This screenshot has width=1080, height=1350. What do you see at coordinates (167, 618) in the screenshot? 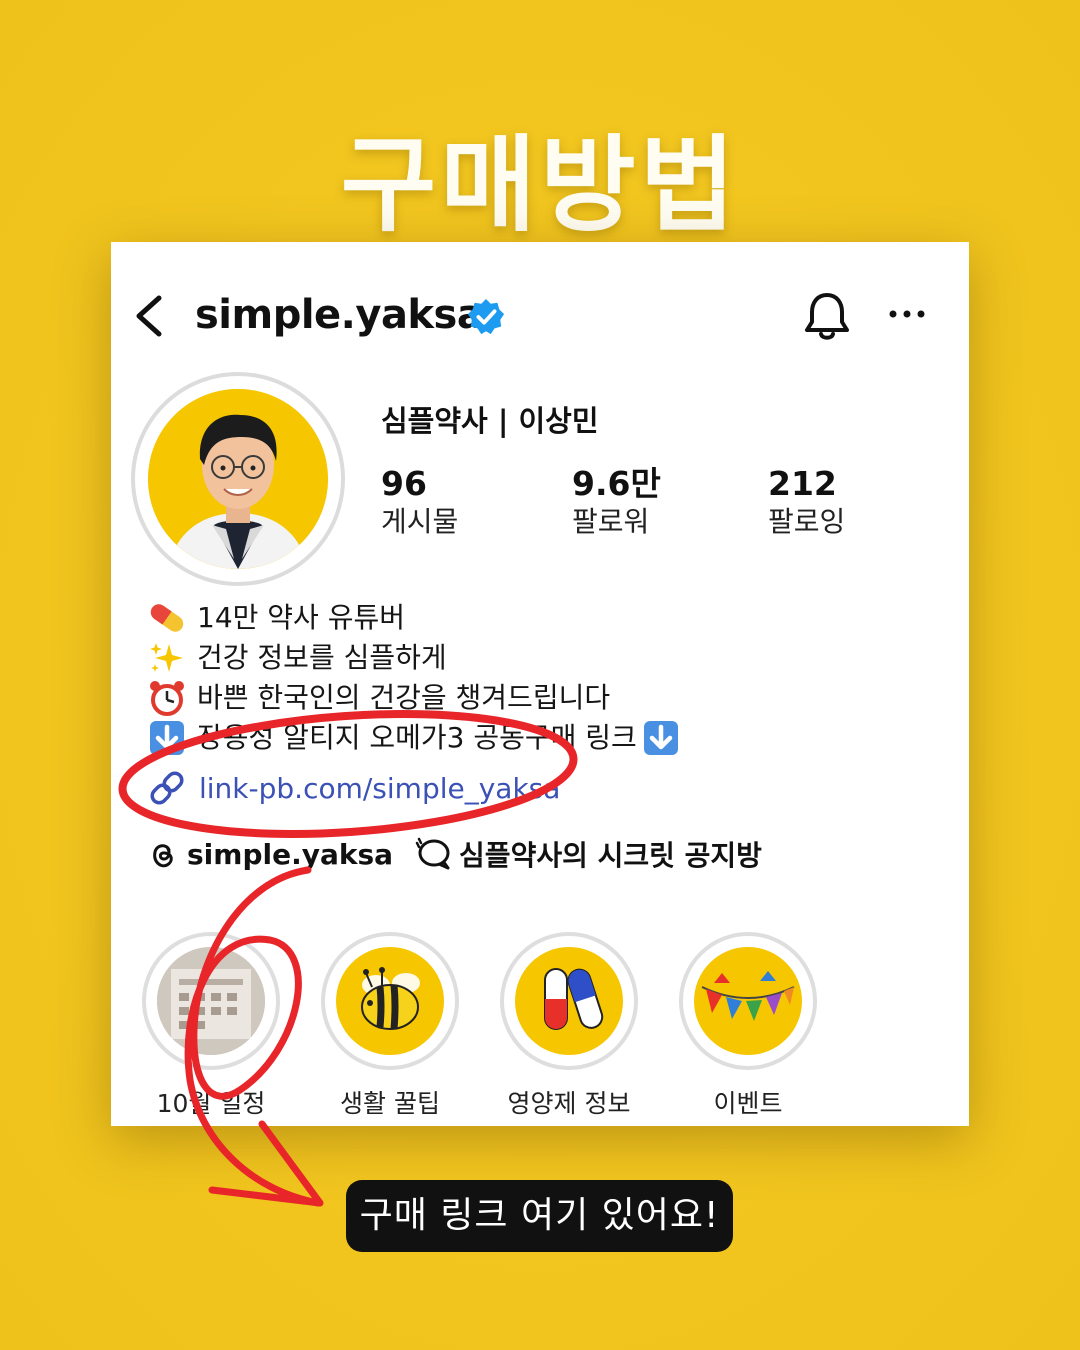
I see `pill-icon` at bounding box center [167, 618].